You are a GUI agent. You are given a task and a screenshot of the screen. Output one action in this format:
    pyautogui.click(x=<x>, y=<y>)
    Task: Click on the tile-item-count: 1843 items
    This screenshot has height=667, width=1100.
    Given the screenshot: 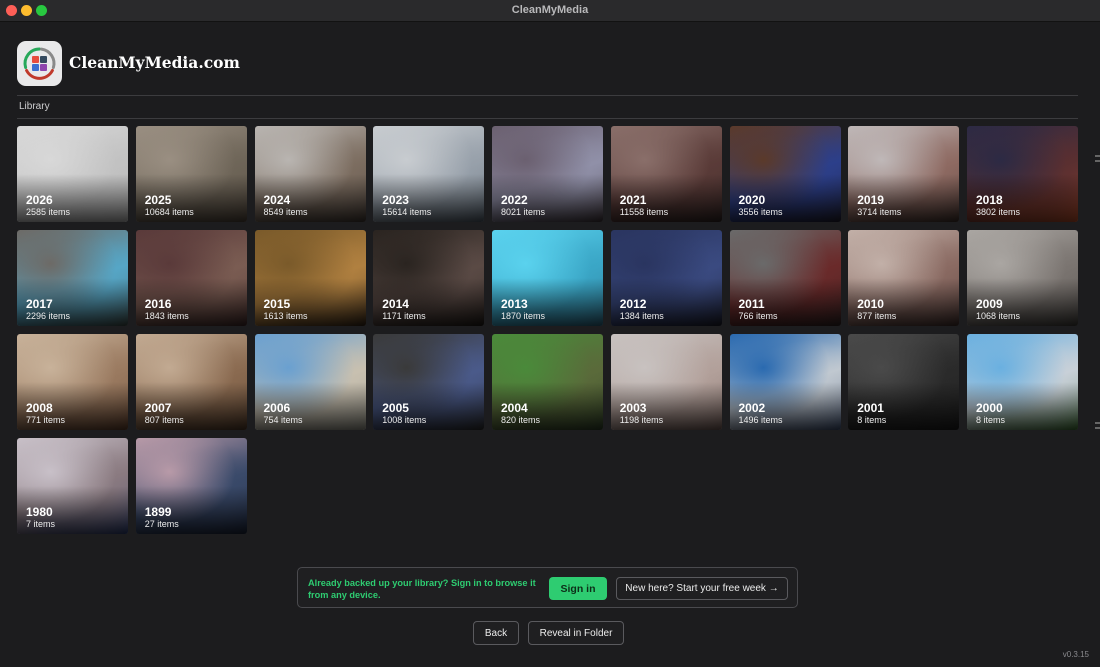 What is the action you would take?
    pyautogui.click(x=166, y=316)
    